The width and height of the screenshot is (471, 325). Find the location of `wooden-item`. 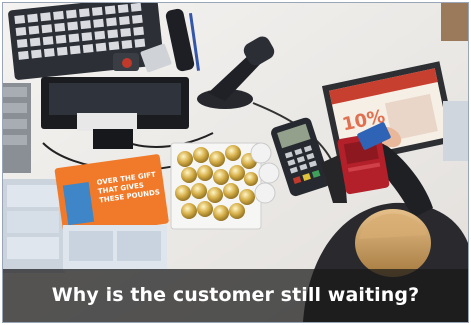

wooden-item is located at coordinates (454, 22).